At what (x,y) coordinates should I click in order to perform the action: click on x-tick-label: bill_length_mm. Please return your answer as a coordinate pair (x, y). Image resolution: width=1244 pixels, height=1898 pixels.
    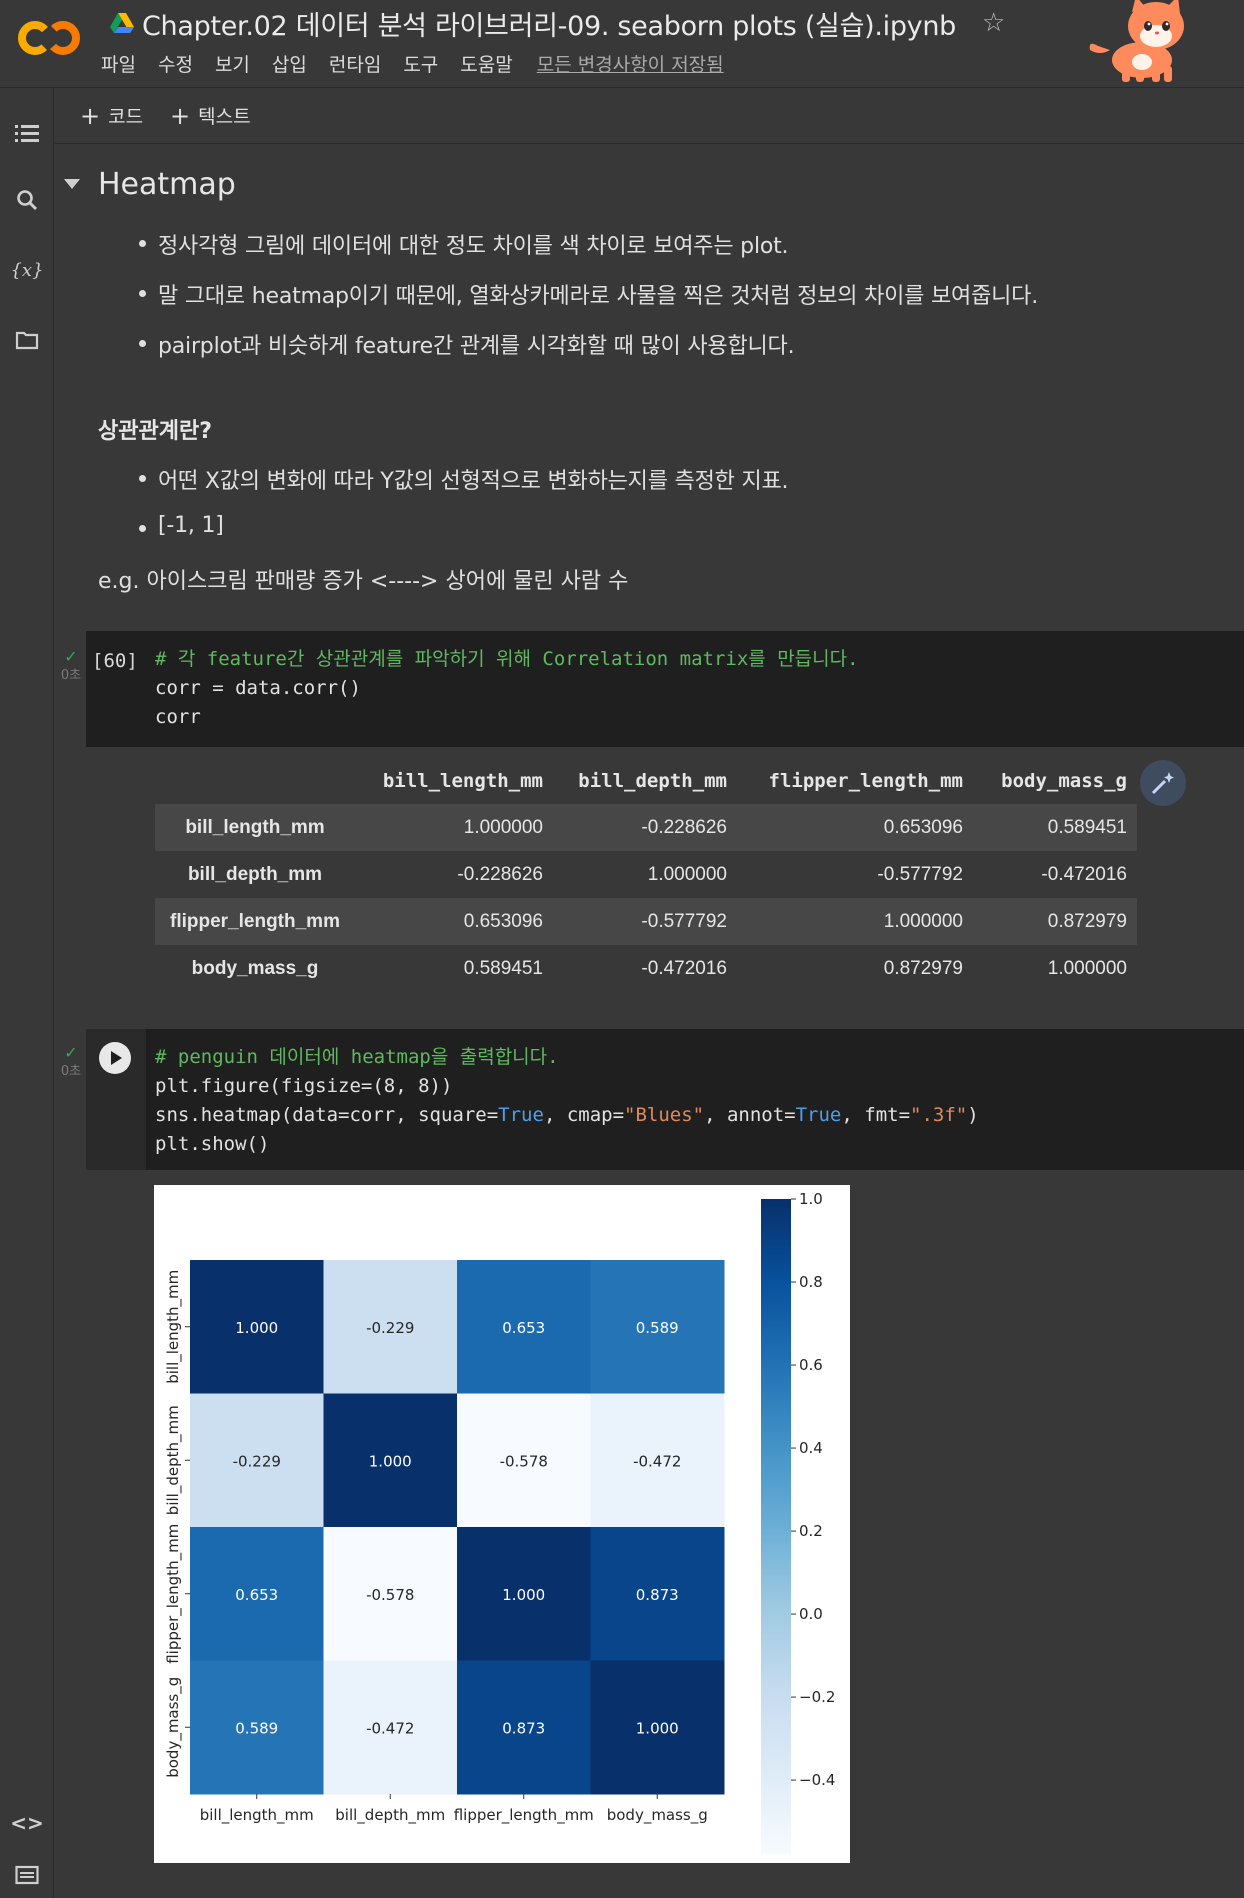
    Looking at the image, I should click on (257, 1815).